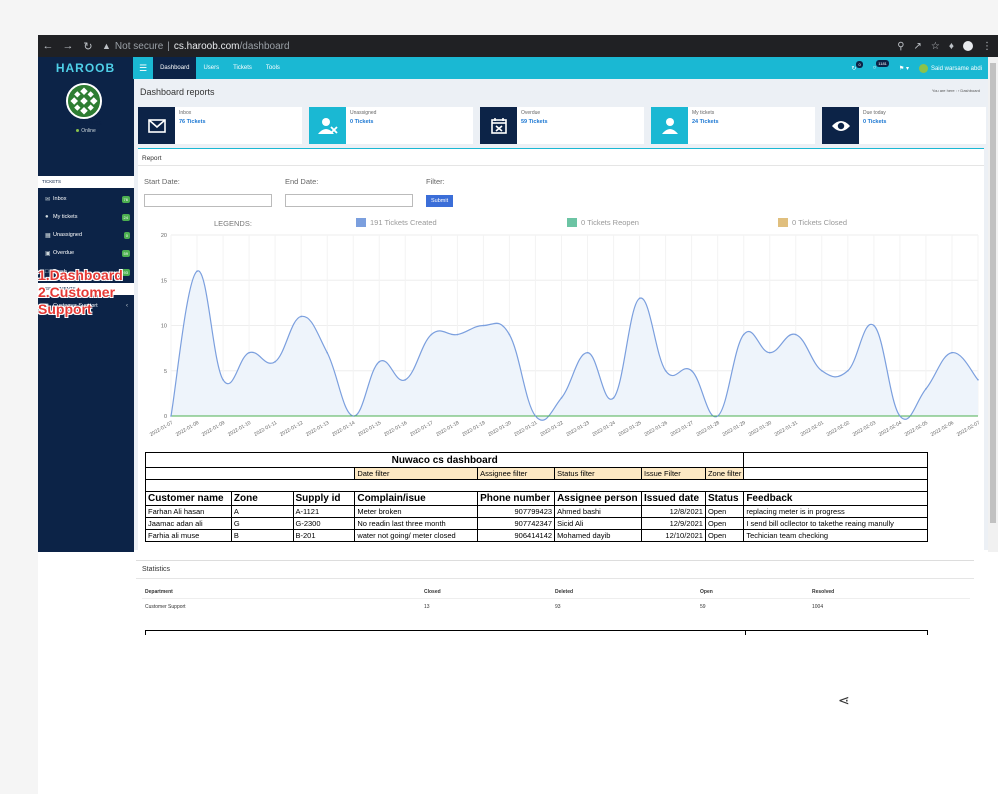  I want to click on start-date-input, so click(208, 200).